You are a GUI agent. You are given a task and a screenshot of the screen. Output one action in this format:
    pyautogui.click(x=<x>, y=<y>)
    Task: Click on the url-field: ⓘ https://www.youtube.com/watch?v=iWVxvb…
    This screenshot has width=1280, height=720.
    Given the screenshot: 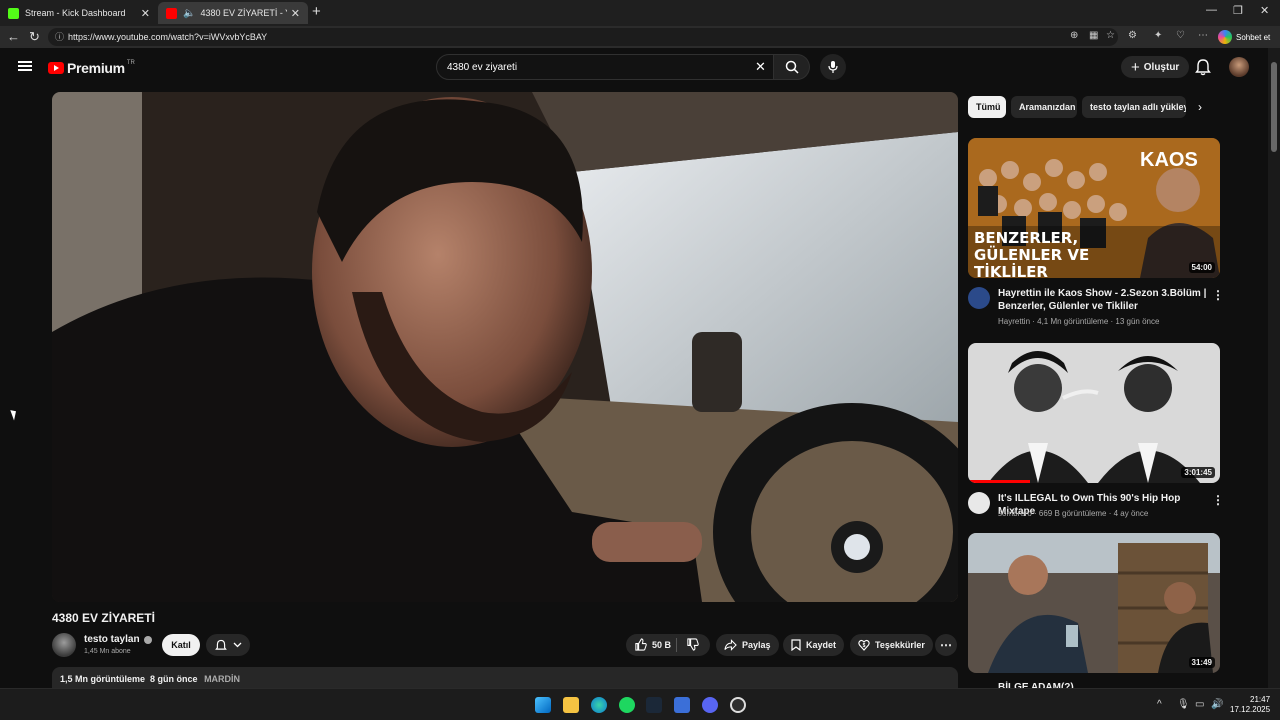 What is the action you would take?
    pyautogui.click(x=583, y=37)
    